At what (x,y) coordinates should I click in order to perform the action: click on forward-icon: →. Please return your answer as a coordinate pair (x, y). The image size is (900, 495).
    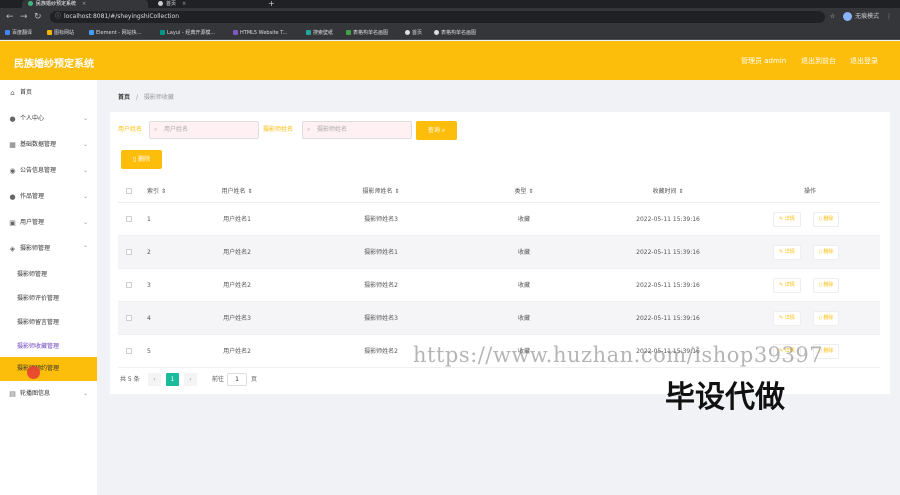
    Looking at the image, I should click on (24, 17).